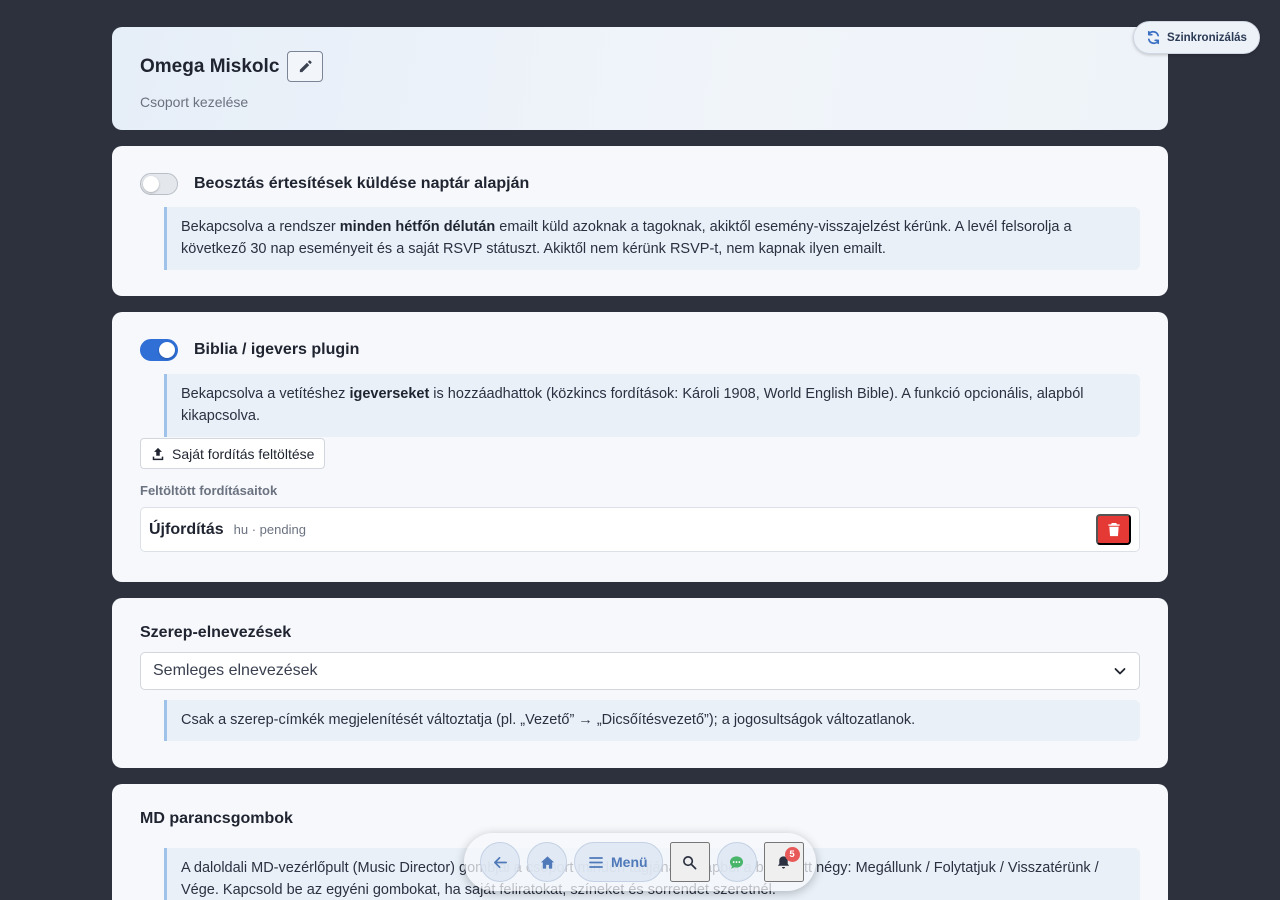 The height and width of the screenshot is (900, 1280). I want to click on arrow-left-icon, so click(500, 862).